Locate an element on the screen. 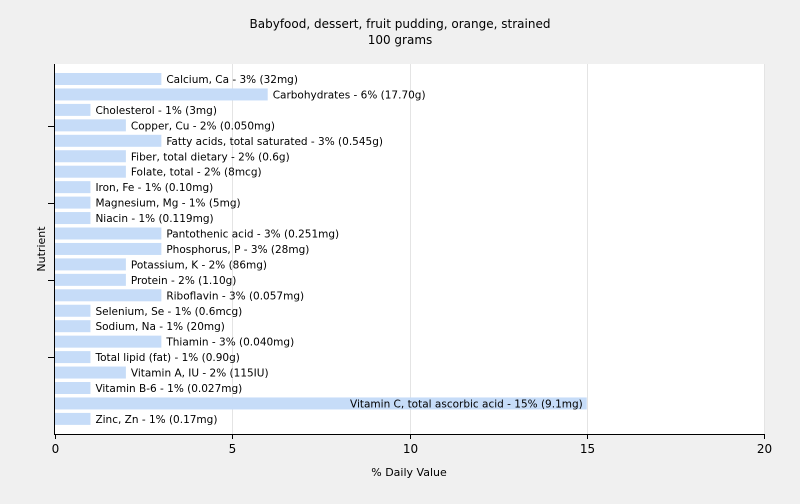 Image resolution: width=800 pixels, height=504 pixels. bar-label: Protein - 2% (1.10g) is located at coordinates (184, 281).